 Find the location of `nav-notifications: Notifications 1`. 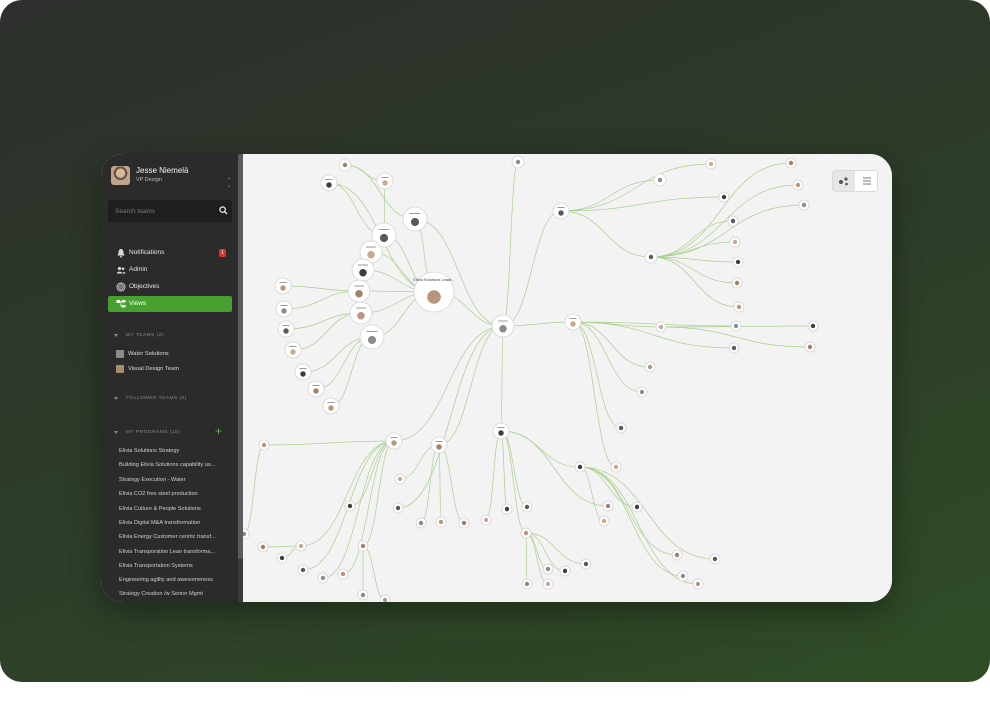

nav-notifications: Notifications 1 is located at coordinates (170, 253).